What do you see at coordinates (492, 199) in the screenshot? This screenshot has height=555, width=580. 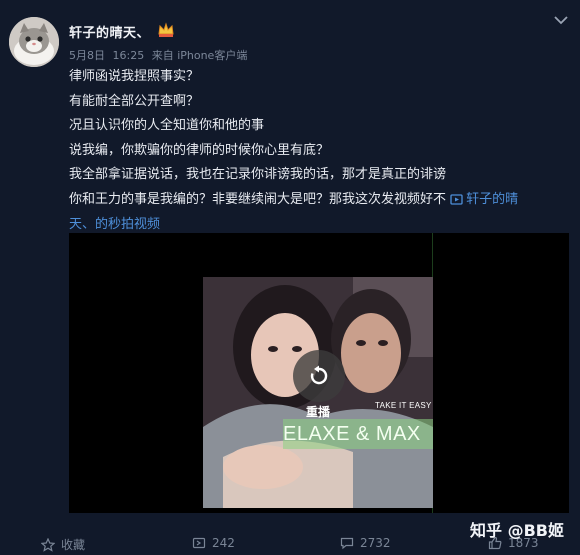 I see `video-link-head: 轩子的晴` at bounding box center [492, 199].